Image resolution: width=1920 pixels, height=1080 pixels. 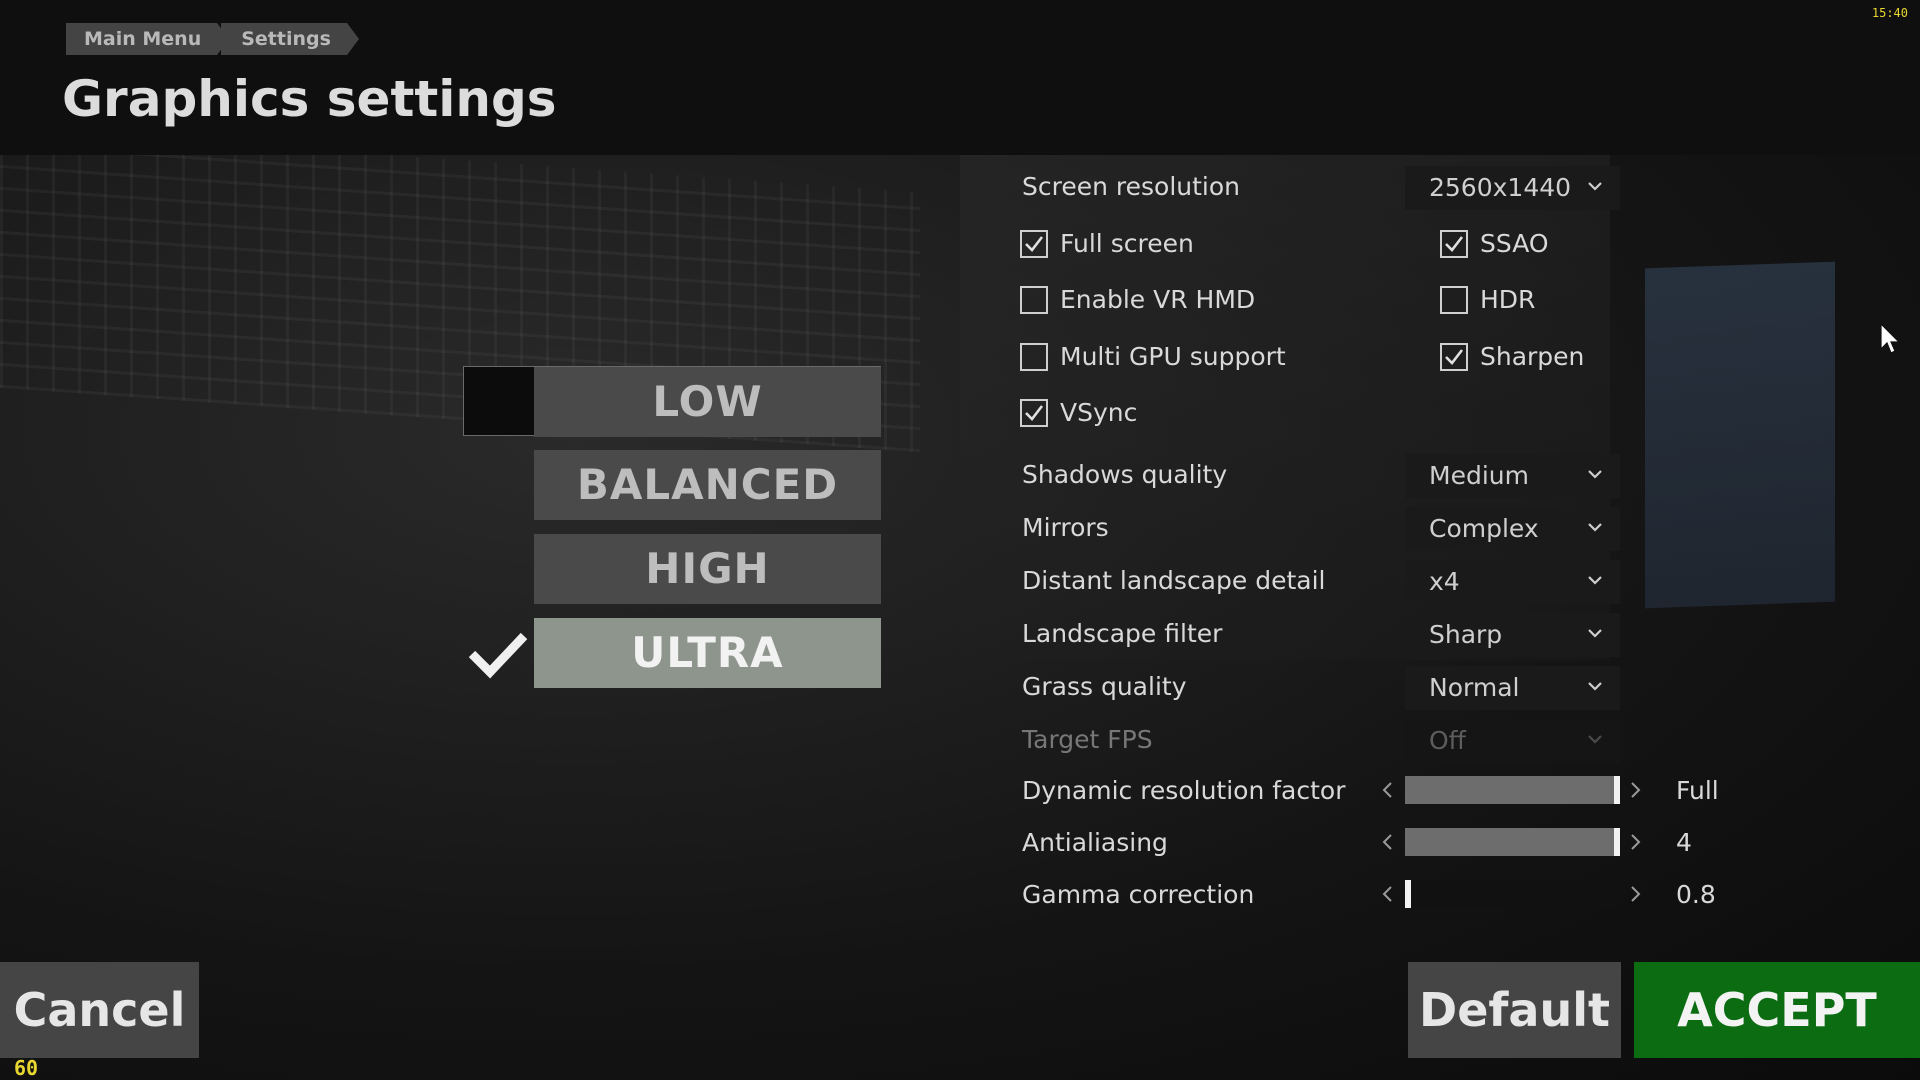 What do you see at coordinates (707, 653) in the screenshot?
I see `preset-ultra-button: ULTRA` at bounding box center [707, 653].